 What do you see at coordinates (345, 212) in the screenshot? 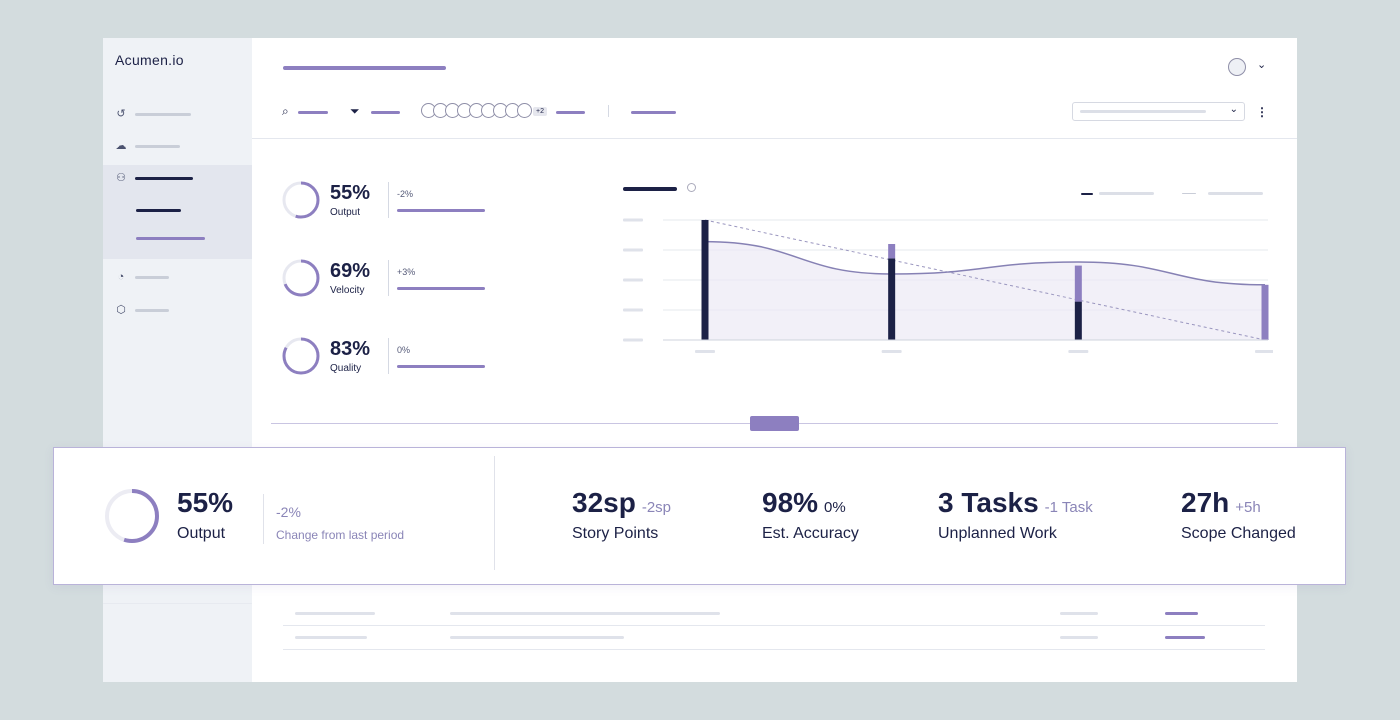
I see `metric-label: Output` at bounding box center [345, 212].